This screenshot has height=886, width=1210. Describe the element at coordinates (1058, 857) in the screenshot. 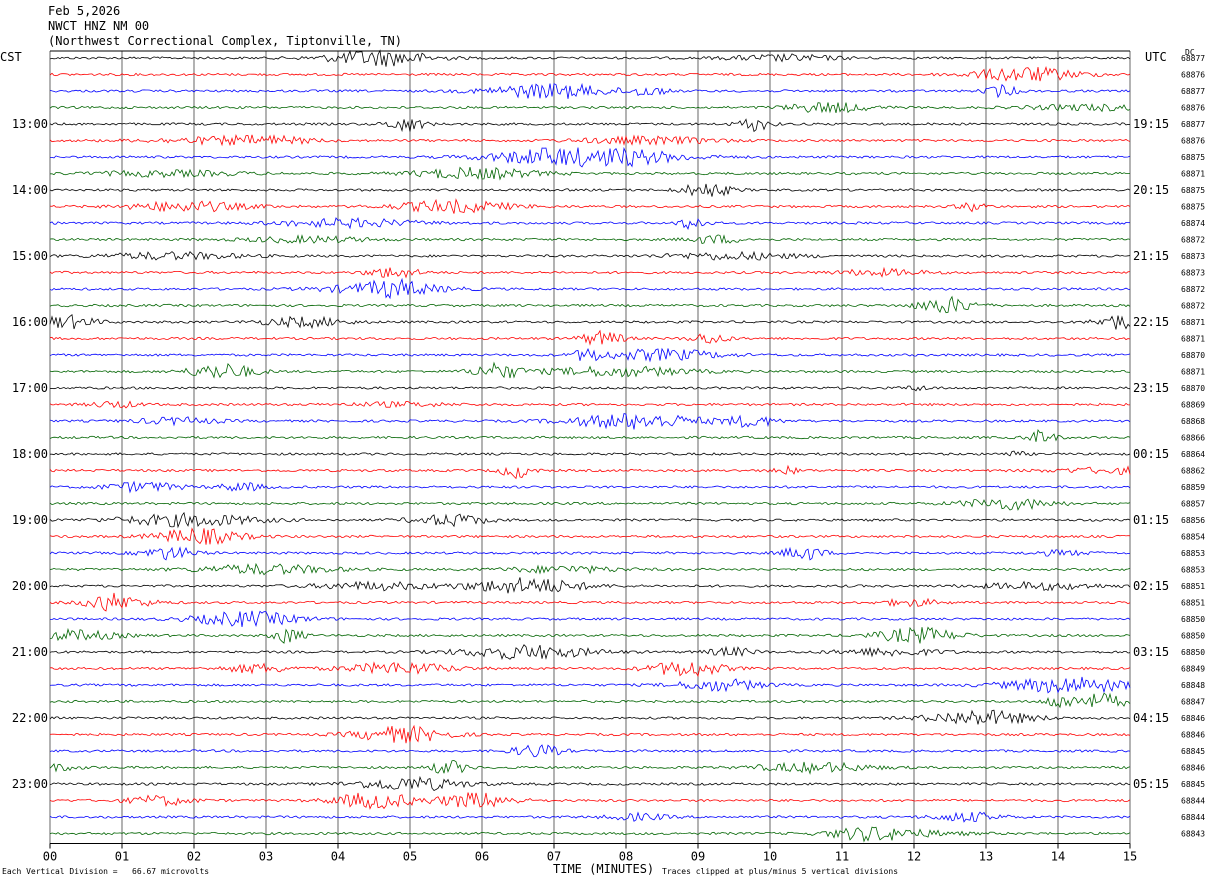

I see `x-tick-label: 14` at that location.